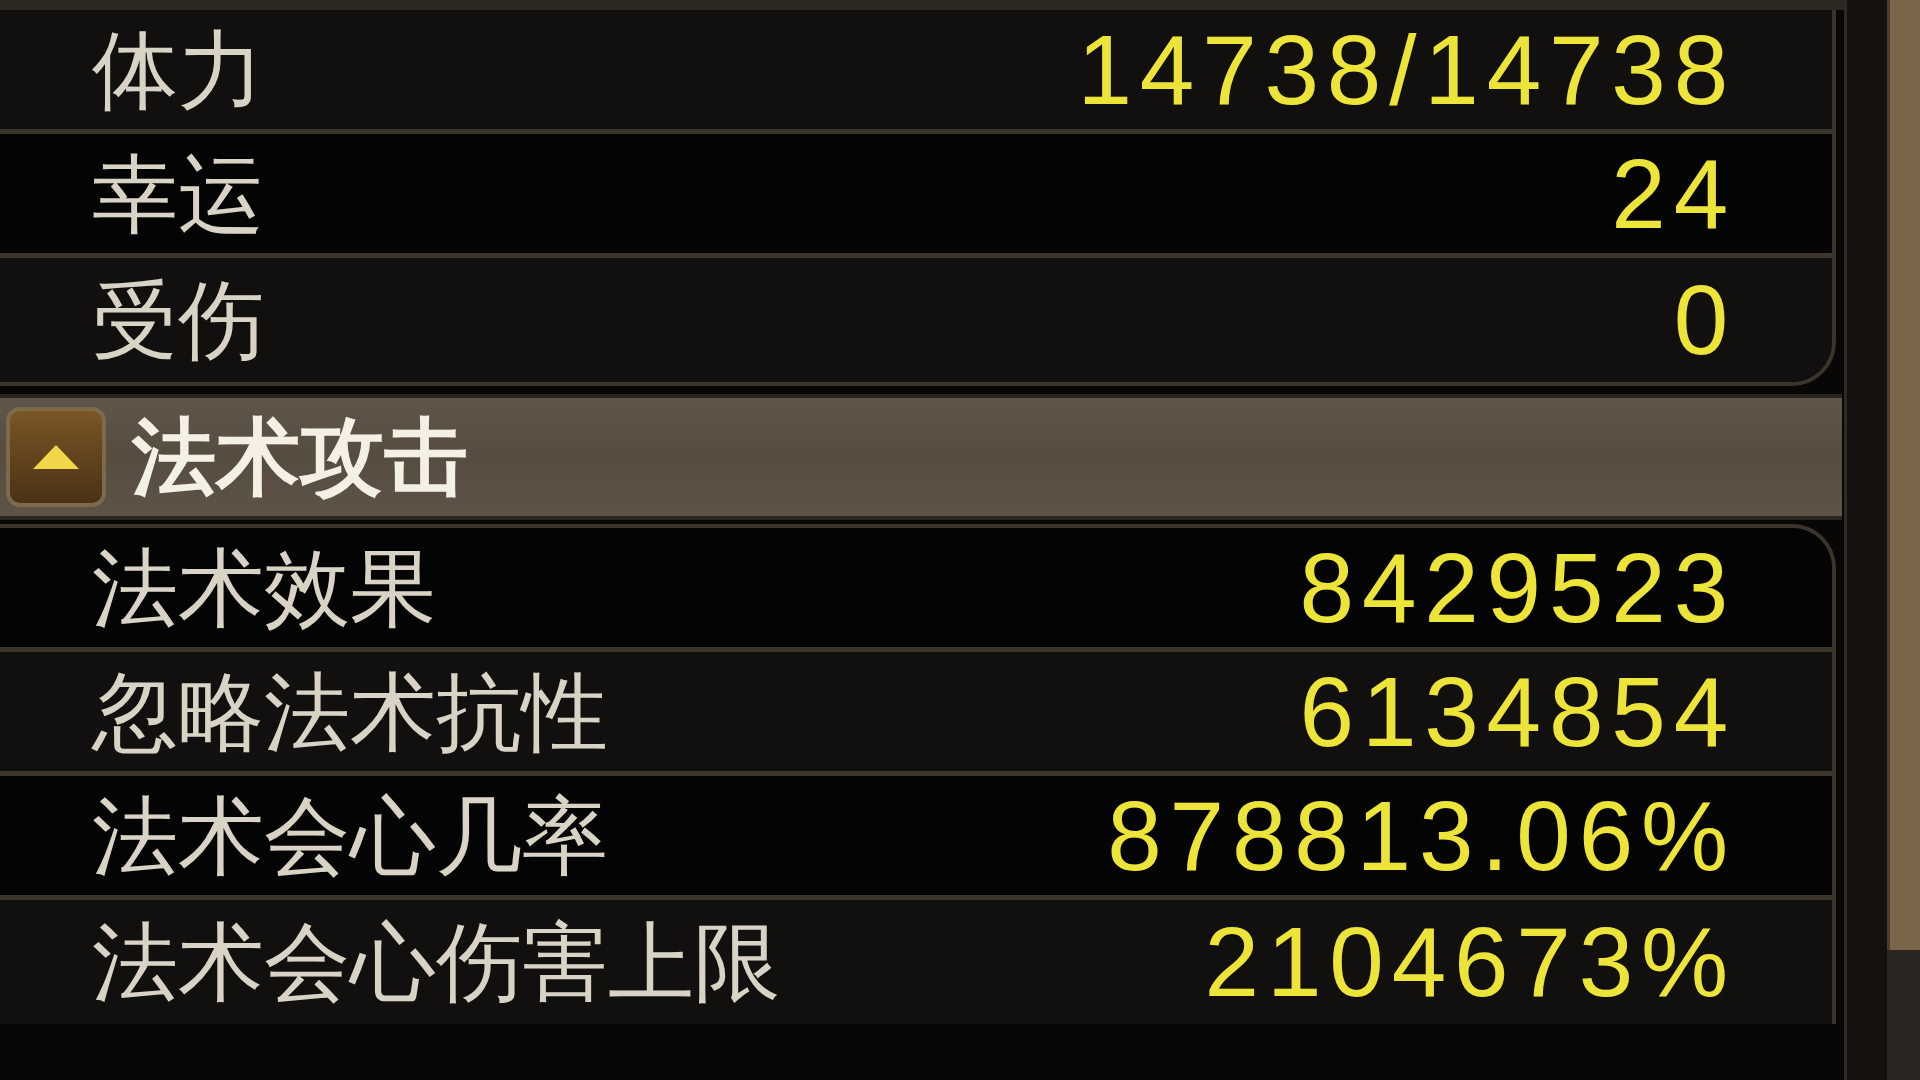 This screenshot has height=1080, width=1920. I want to click on stat-label: 体力, so click(178, 69).